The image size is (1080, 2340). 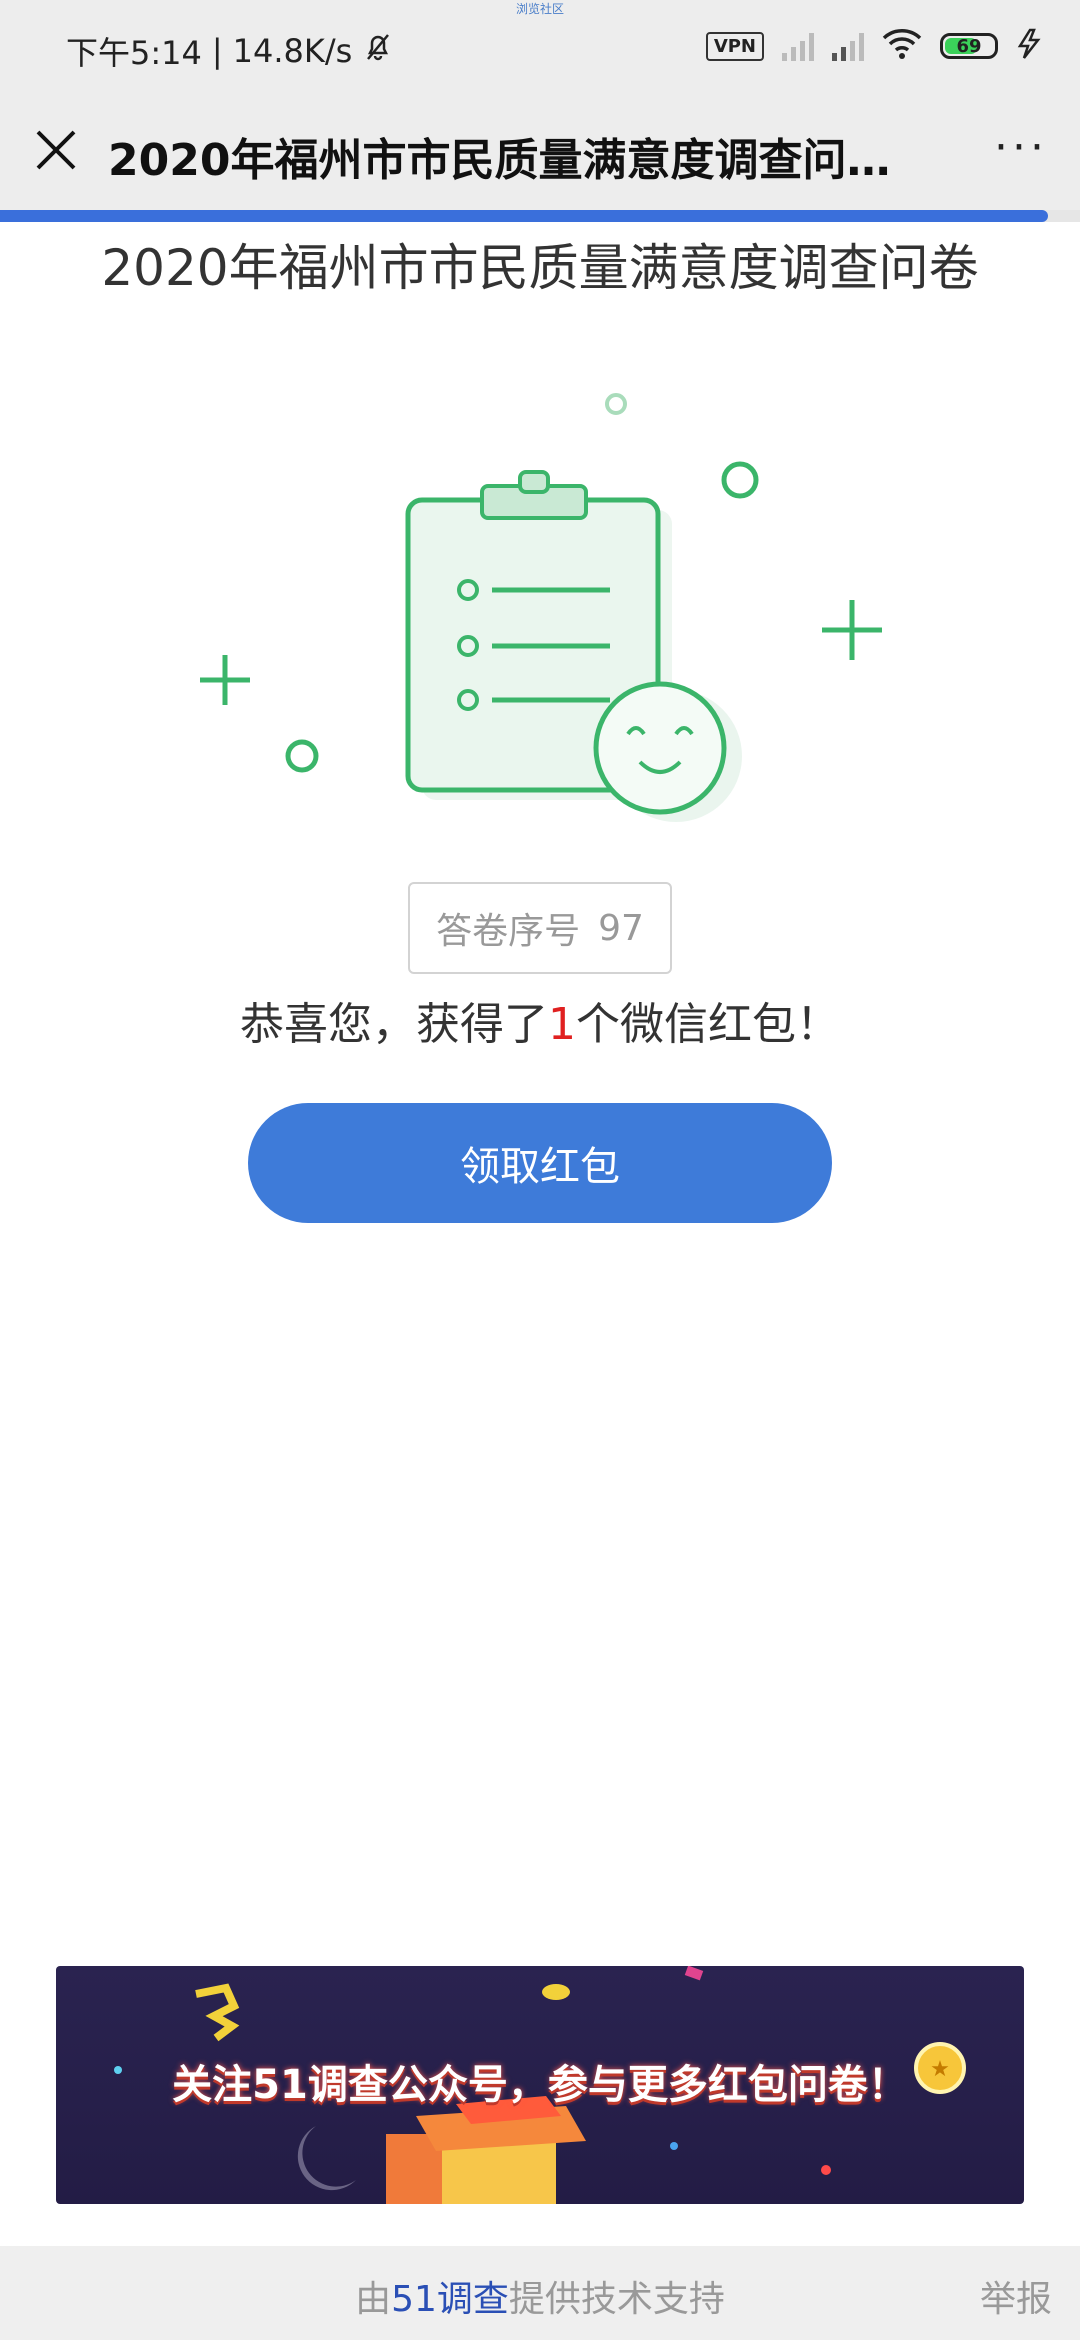 What do you see at coordinates (540, 1163) in the screenshot?
I see `claim-red-packet-button: 领取红包` at bounding box center [540, 1163].